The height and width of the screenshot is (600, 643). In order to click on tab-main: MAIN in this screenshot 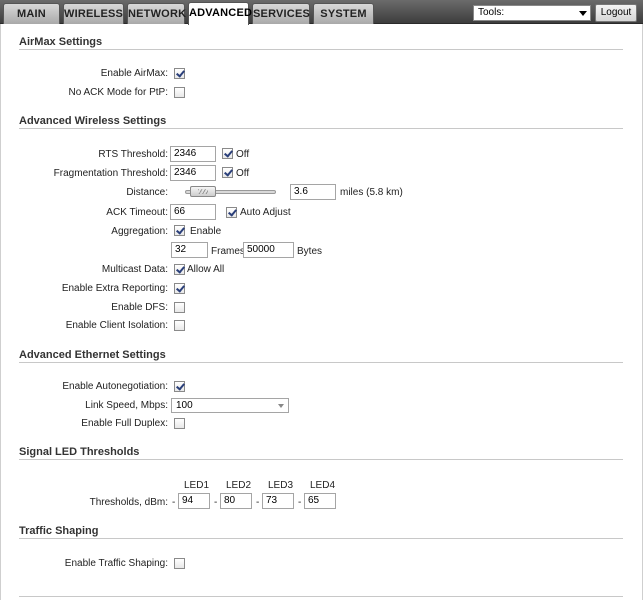, I will do `click(31, 13)`.